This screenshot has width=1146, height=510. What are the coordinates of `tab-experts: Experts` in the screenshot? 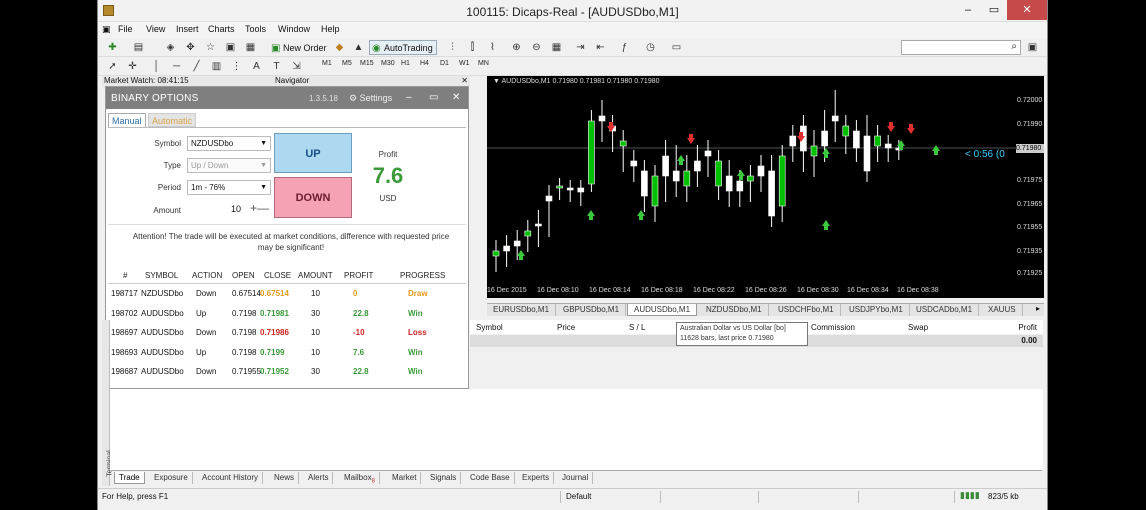 It's located at (536, 478).